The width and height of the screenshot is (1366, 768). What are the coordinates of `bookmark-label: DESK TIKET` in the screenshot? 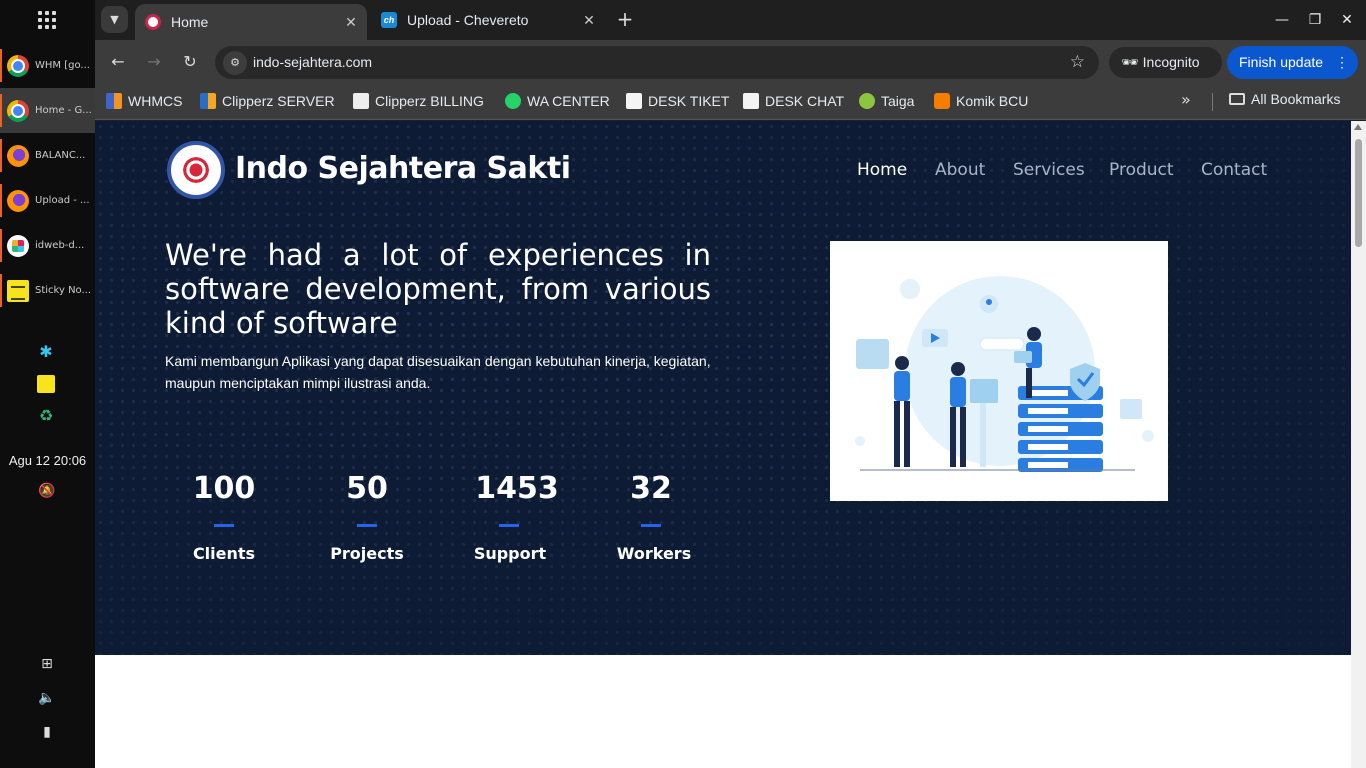 It's located at (689, 101).